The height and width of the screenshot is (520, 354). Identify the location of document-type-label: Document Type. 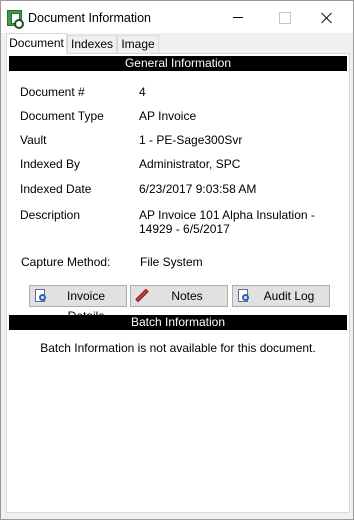
(62, 116).